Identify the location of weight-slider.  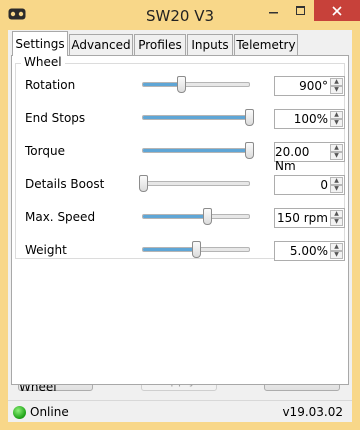
(196, 249).